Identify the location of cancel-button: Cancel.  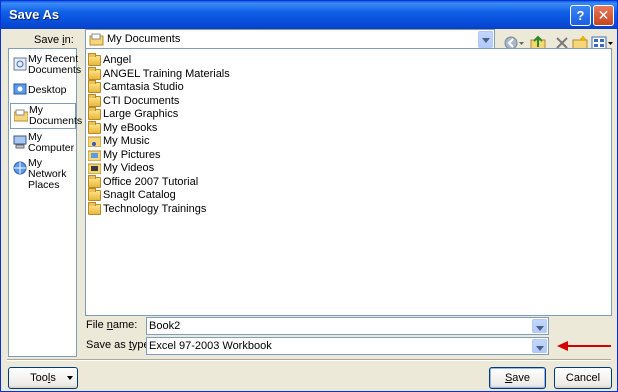
(583, 378).